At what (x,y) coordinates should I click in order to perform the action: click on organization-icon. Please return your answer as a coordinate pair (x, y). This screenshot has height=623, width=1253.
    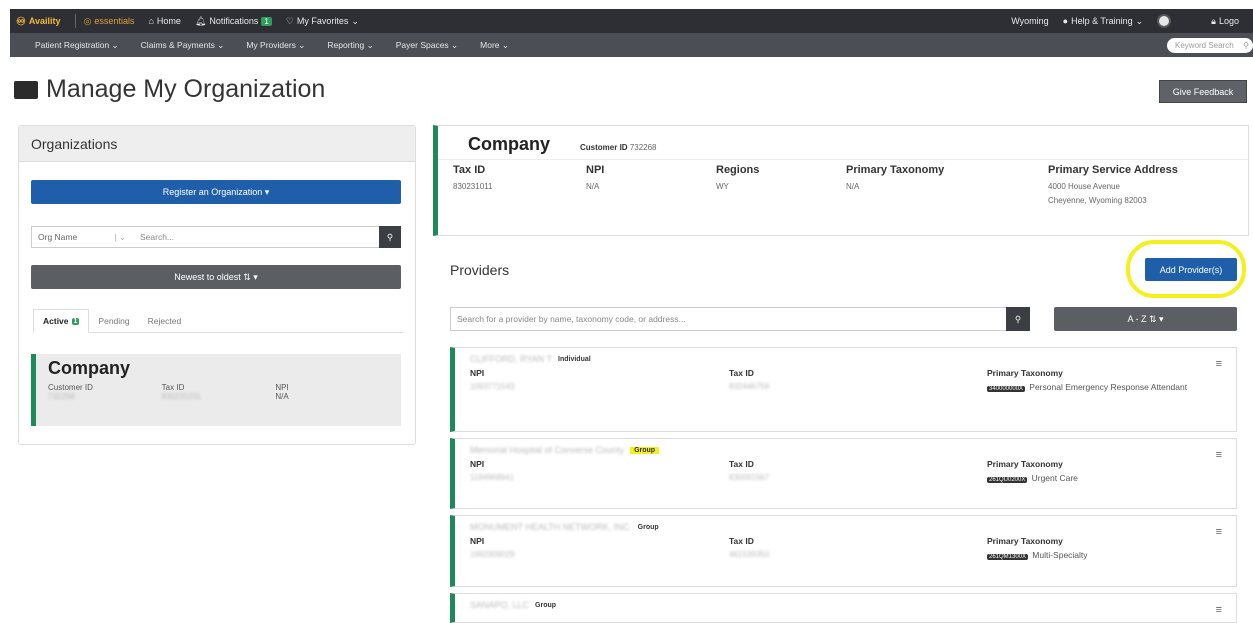
    Looking at the image, I should click on (26, 89).